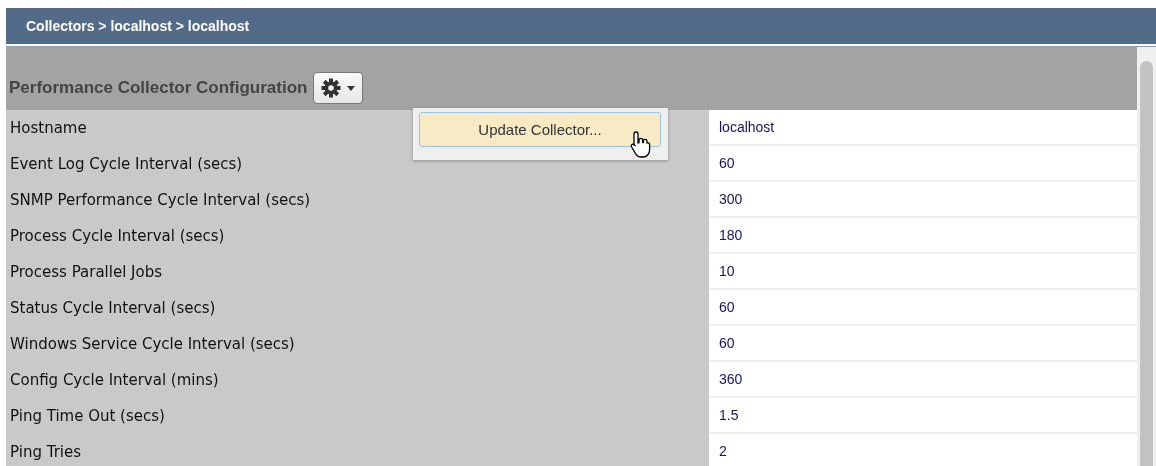  What do you see at coordinates (1146, 263) in the screenshot?
I see `scrollbar-thumb` at bounding box center [1146, 263].